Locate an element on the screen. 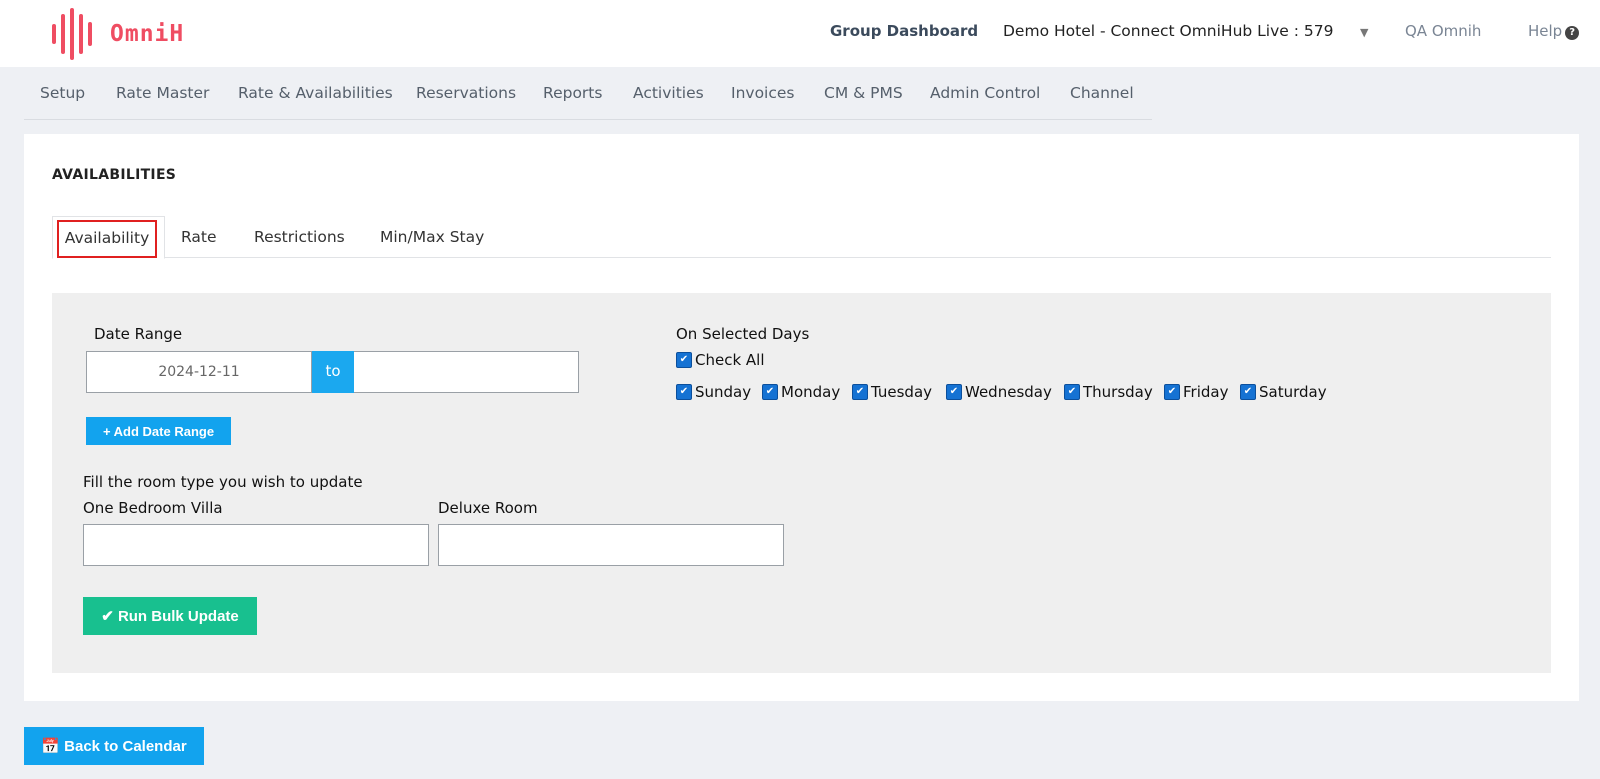 This screenshot has height=779, width=1600. nav-item-reservations: Reservations is located at coordinates (466, 93).